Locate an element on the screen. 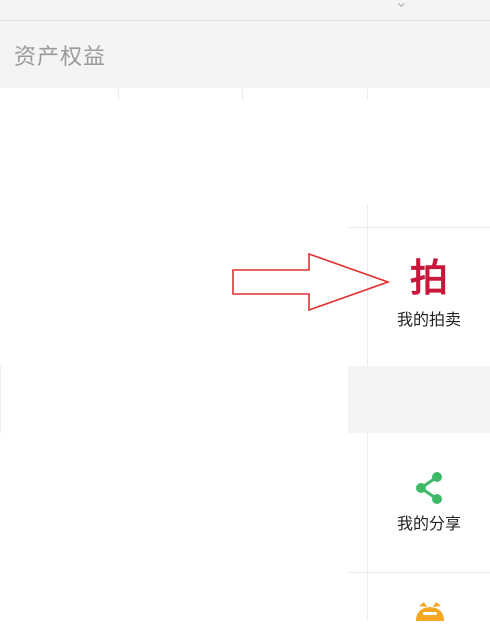 Image resolution: width=490 pixels, height=625 pixels. row-separator is located at coordinates (419, 399).